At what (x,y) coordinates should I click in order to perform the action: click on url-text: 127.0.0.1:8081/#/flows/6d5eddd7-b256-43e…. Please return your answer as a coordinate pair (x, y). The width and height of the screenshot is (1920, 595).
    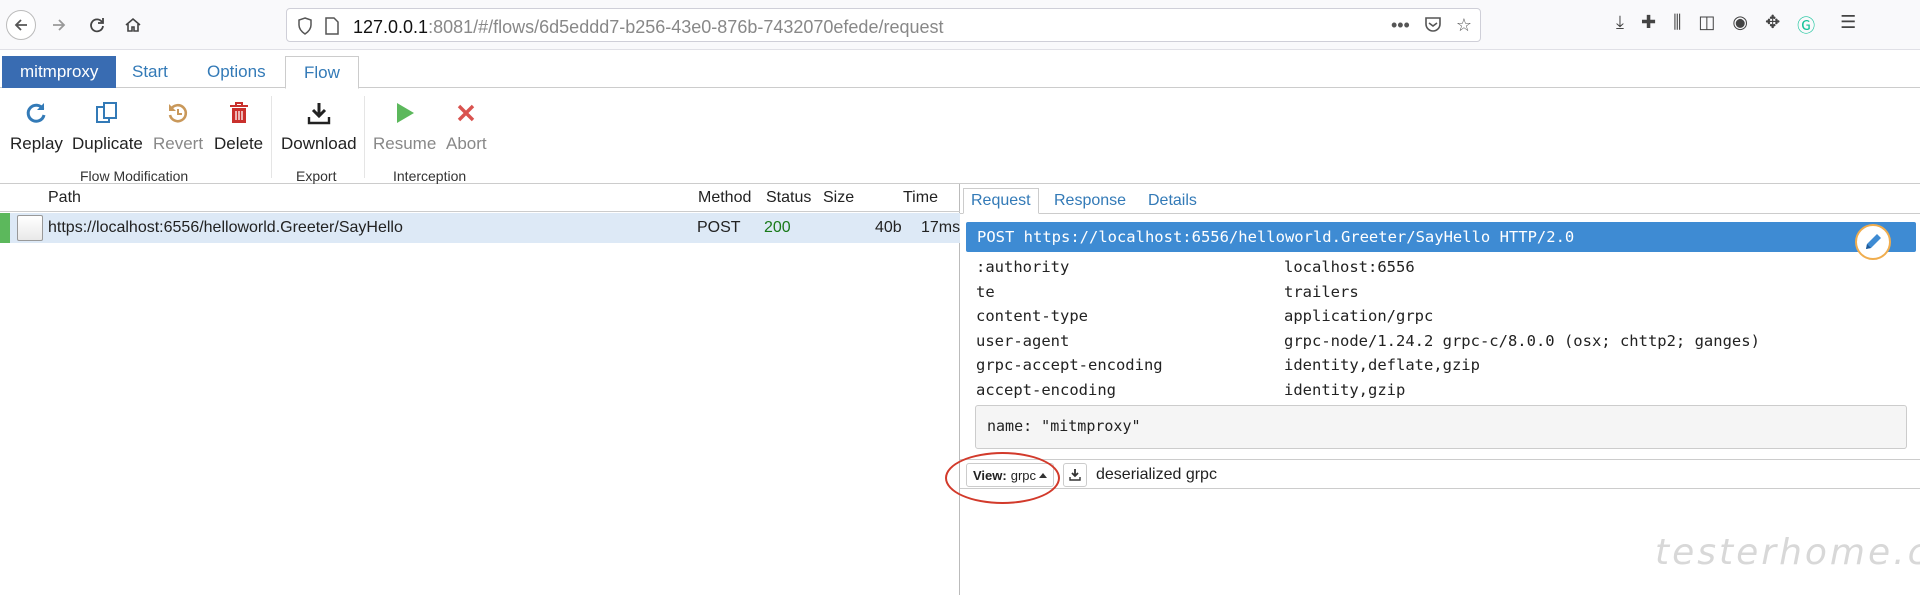
    Looking at the image, I should click on (648, 27).